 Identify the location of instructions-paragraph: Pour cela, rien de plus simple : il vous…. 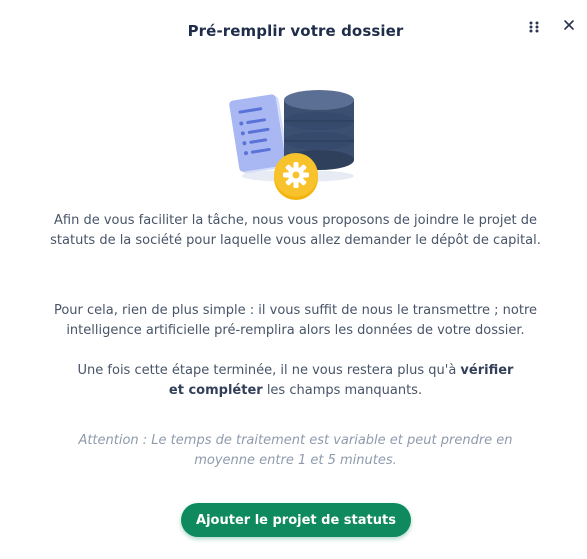
(295, 320).